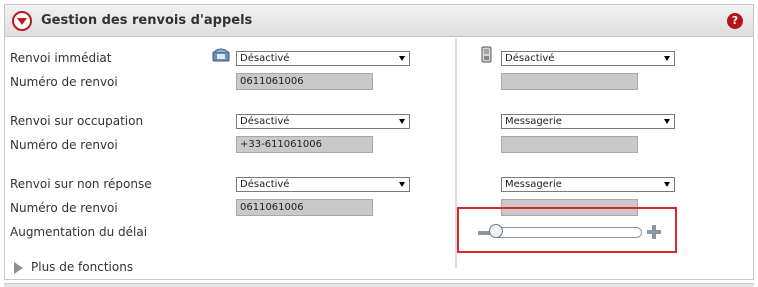 The width and height of the screenshot is (758, 287). I want to click on expand-triangle-icon, so click(18, 268).